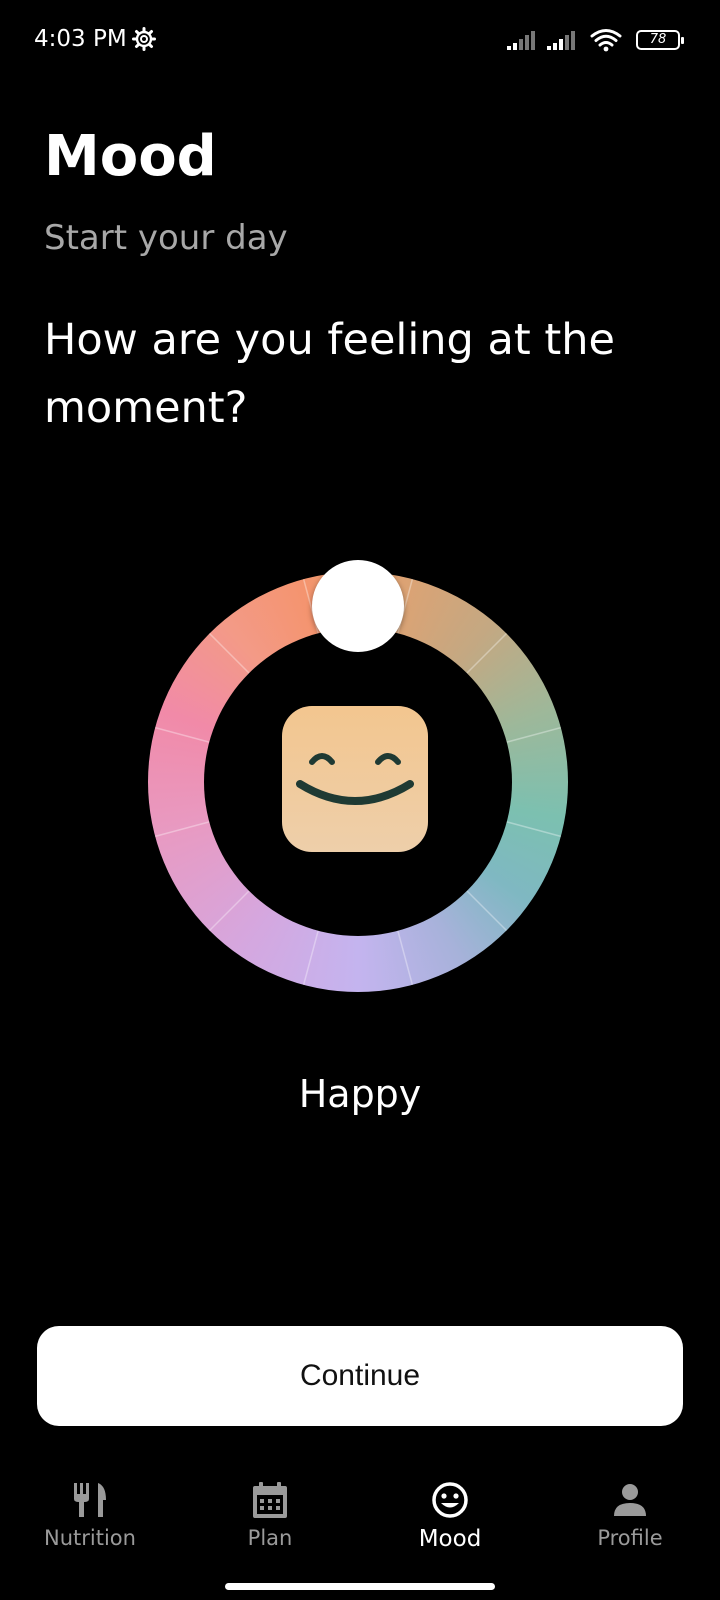 The image size is (720, 1600). I want to click on selected-mood-label: Happy, so click(360, 1094).